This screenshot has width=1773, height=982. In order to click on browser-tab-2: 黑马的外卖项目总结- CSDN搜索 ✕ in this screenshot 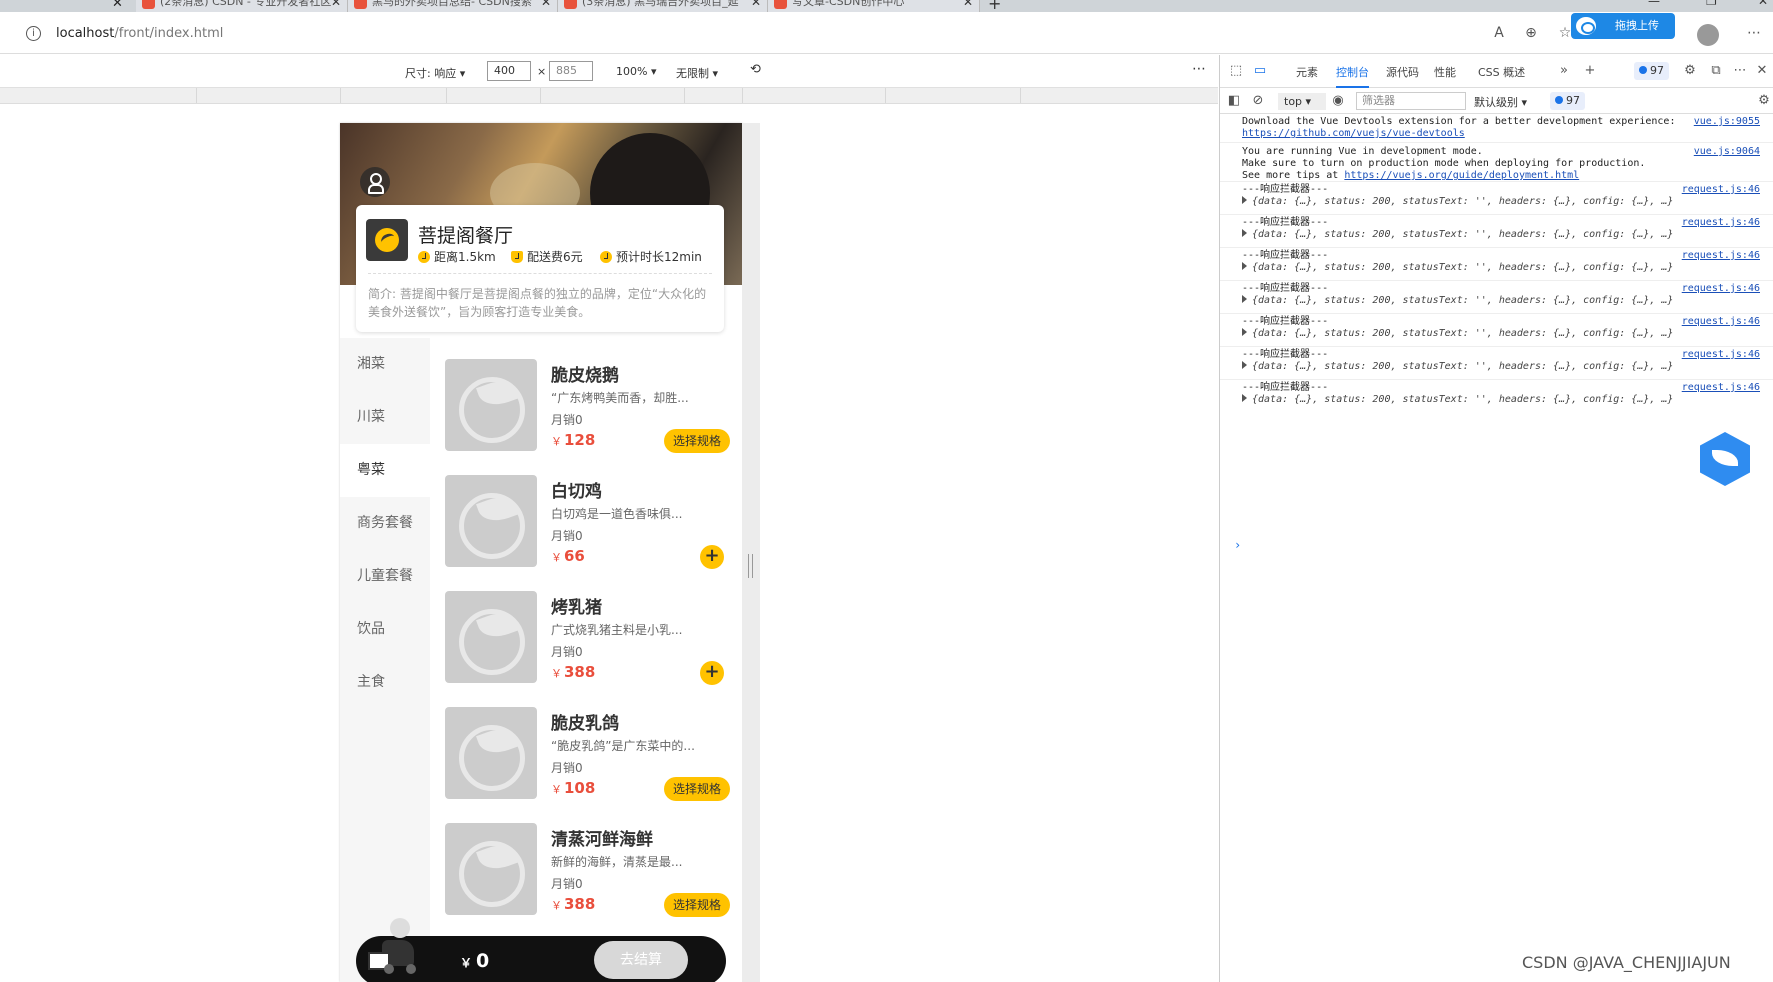, I will do `click(453, 6)`.